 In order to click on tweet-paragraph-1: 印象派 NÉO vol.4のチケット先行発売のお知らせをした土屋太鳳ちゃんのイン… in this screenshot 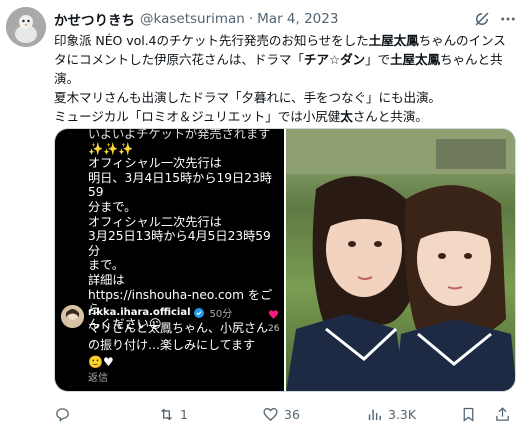, I will do `click(280, 59)`.